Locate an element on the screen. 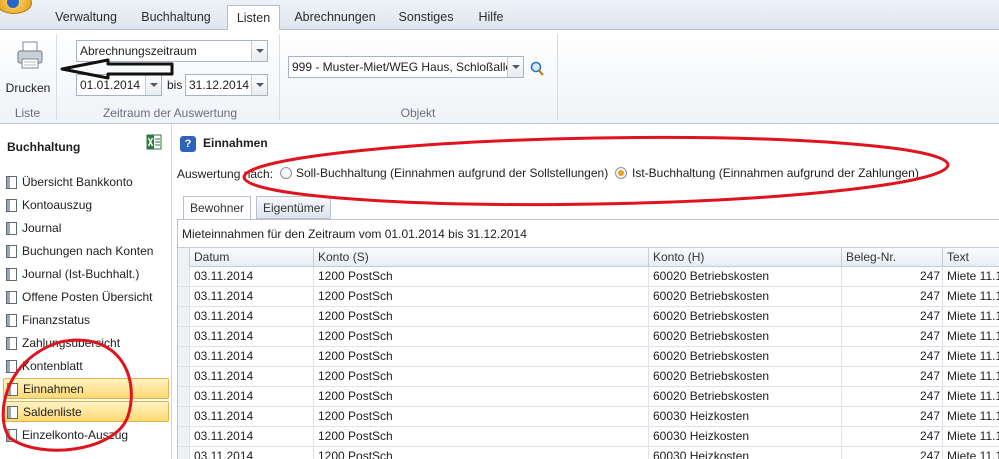  object-select-value: 999 - Muster-Miet/WEG Haus, Schloßalle is located at coordinates (402, 67).